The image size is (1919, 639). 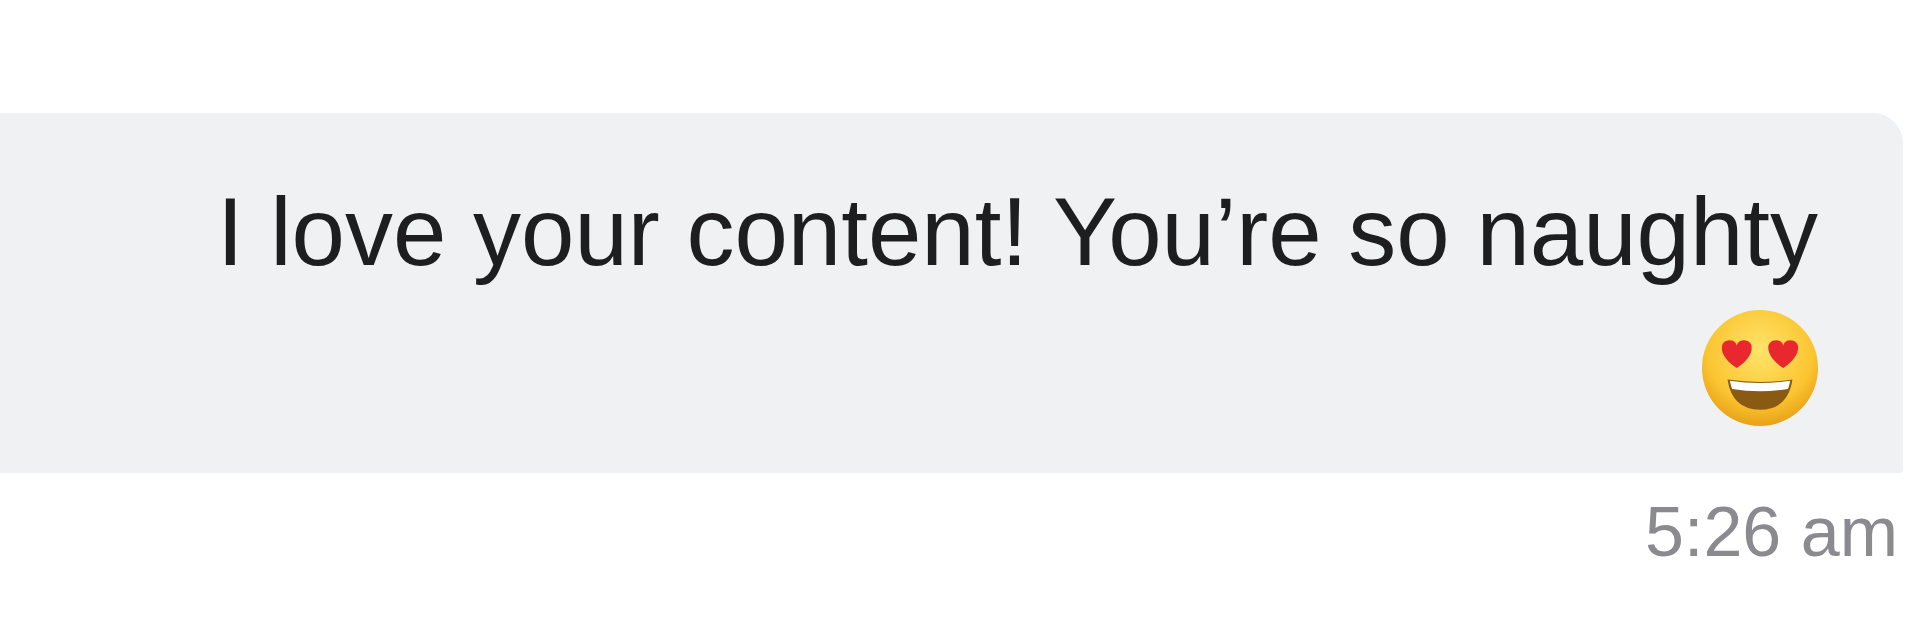 I want to click on message-time: 5:26 am, so click(x=1771, y=532).